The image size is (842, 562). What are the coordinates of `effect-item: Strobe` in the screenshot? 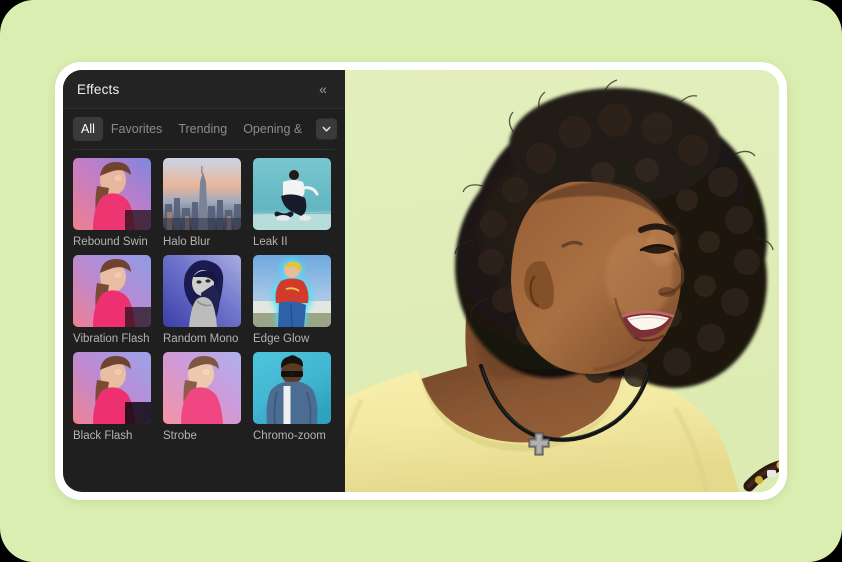 It's located at (208, 397).